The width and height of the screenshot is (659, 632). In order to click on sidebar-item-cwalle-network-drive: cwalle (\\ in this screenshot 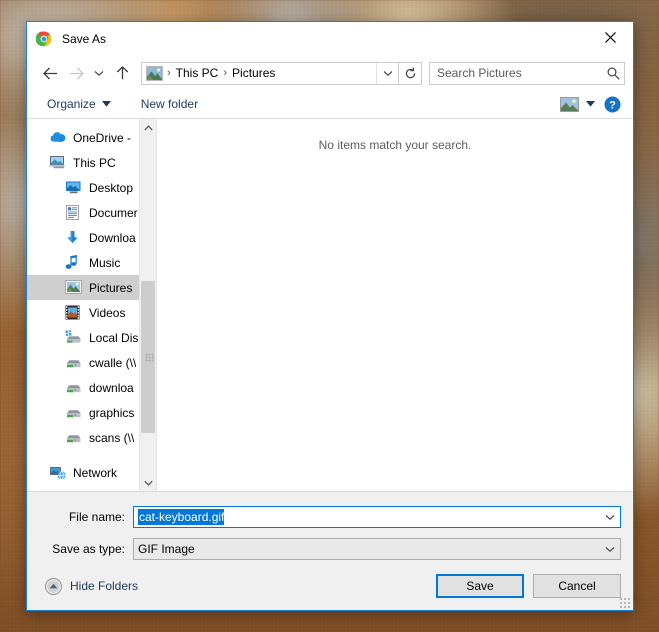, I will do `click(91, 362)`.